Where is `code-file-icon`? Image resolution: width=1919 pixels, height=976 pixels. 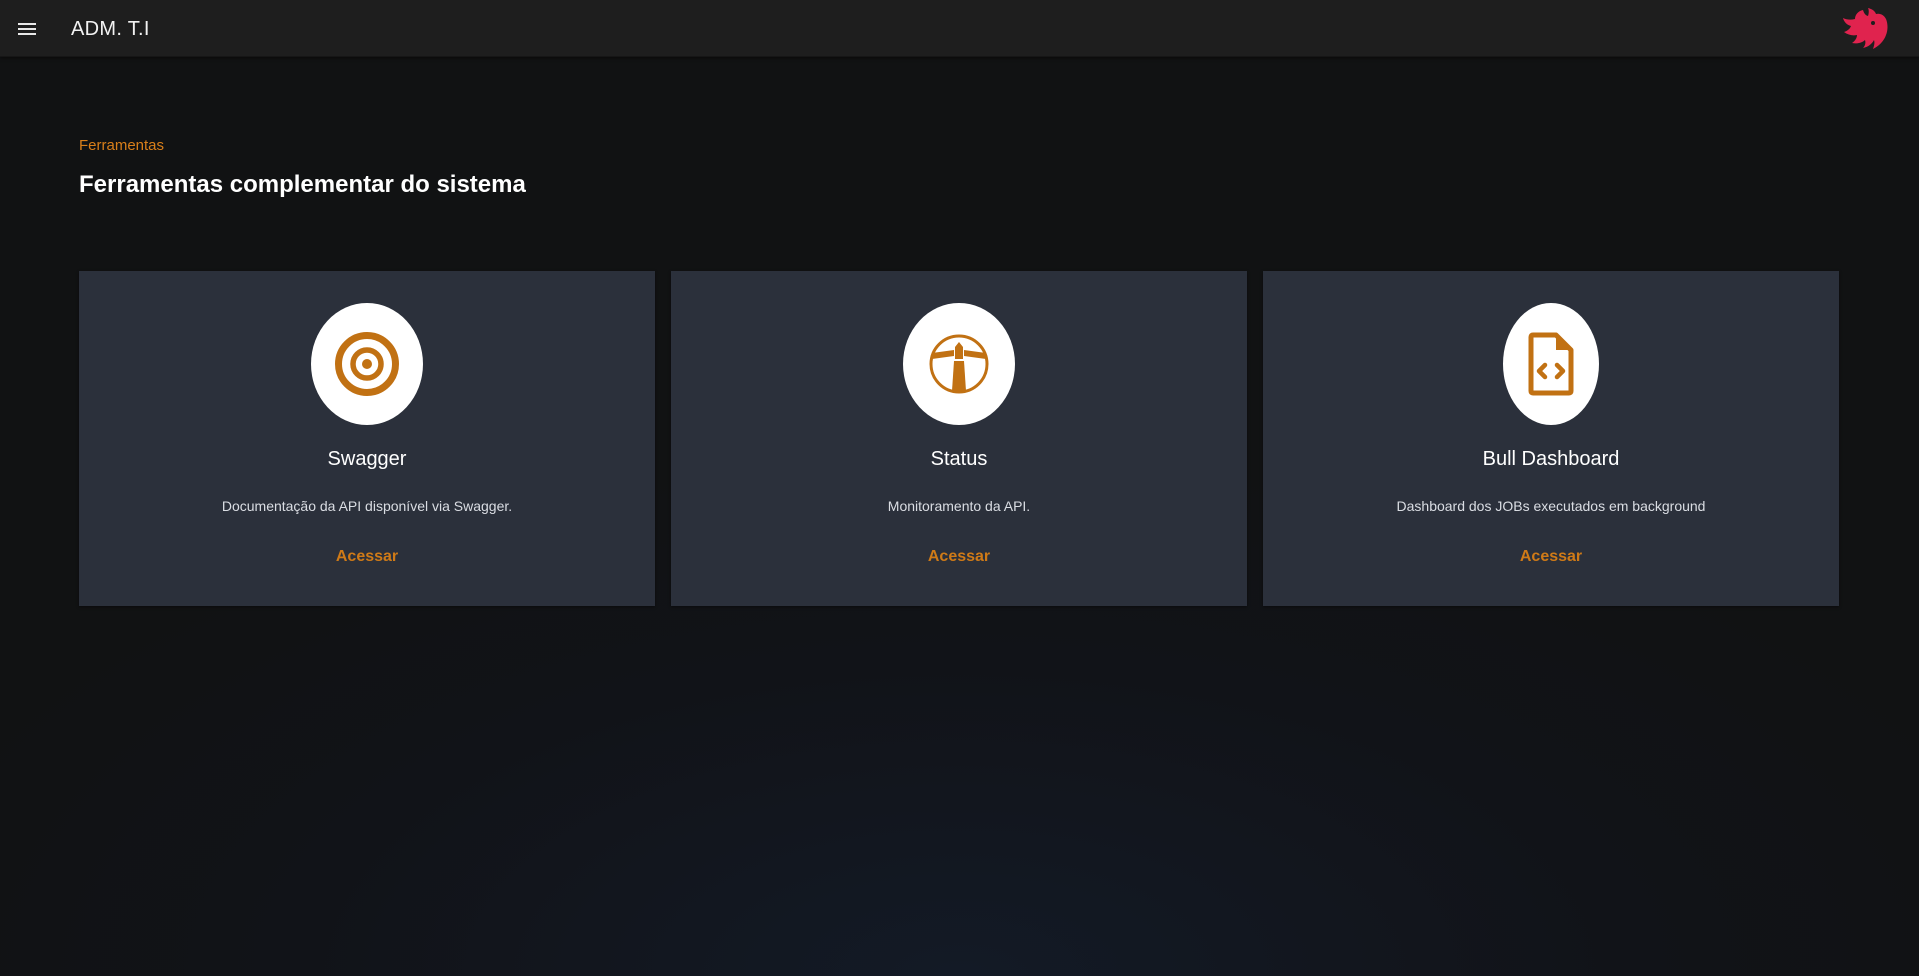 code-file-icon is located at coordinates (1551, 364).